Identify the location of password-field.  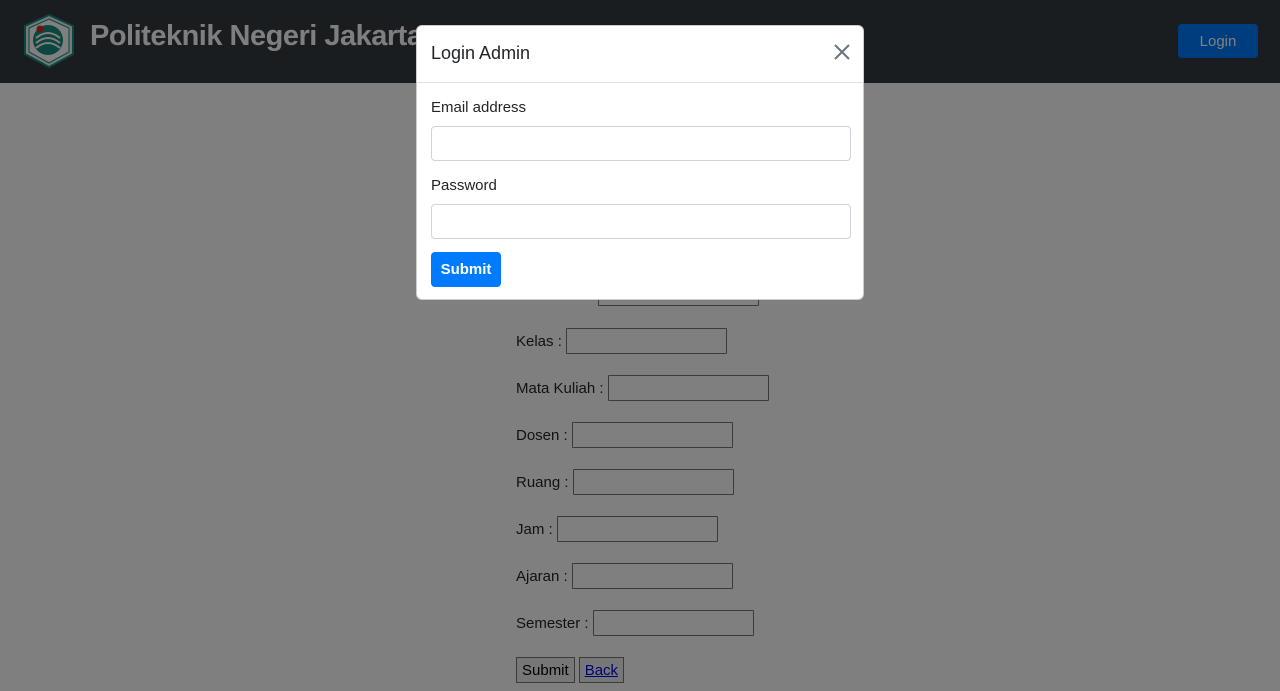
(641, 221).